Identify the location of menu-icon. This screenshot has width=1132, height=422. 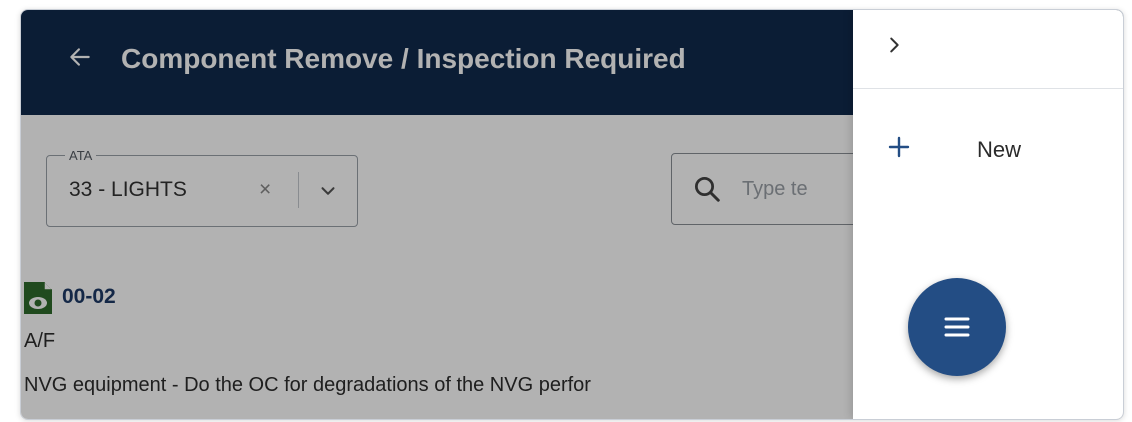
(957, 327).